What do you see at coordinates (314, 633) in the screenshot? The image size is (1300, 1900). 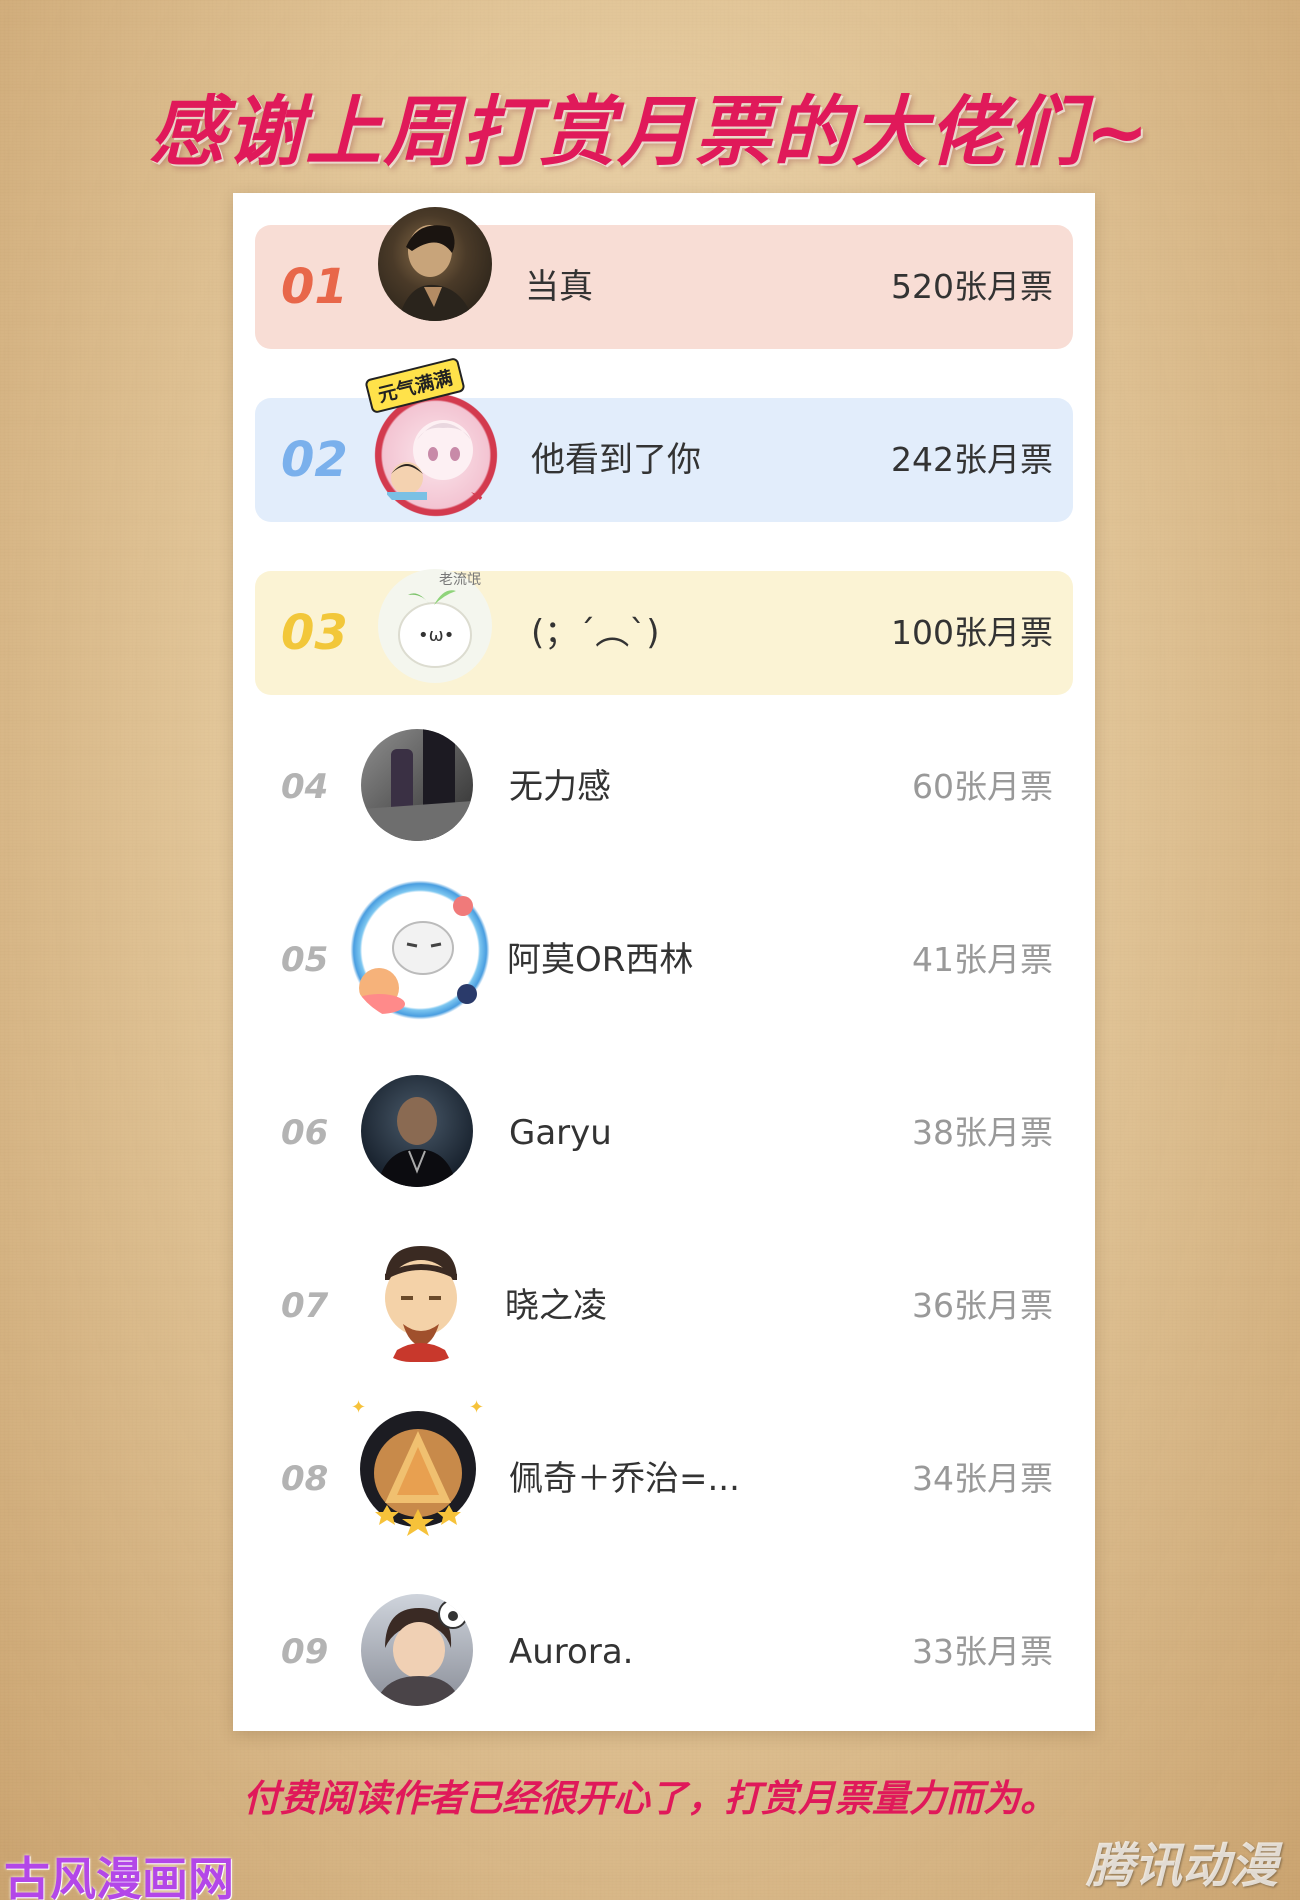 I see `rank-number: 03` at bounding box center [314, 633].